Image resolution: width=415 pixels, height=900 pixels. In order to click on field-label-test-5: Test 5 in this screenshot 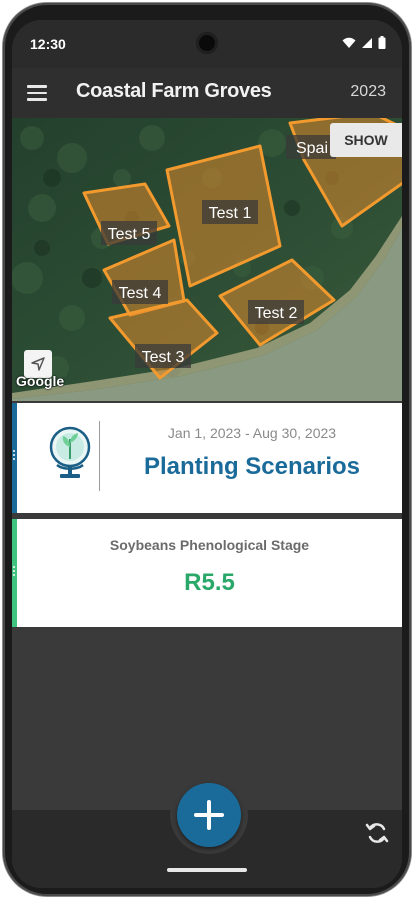, I will do `click(129, 234)`.